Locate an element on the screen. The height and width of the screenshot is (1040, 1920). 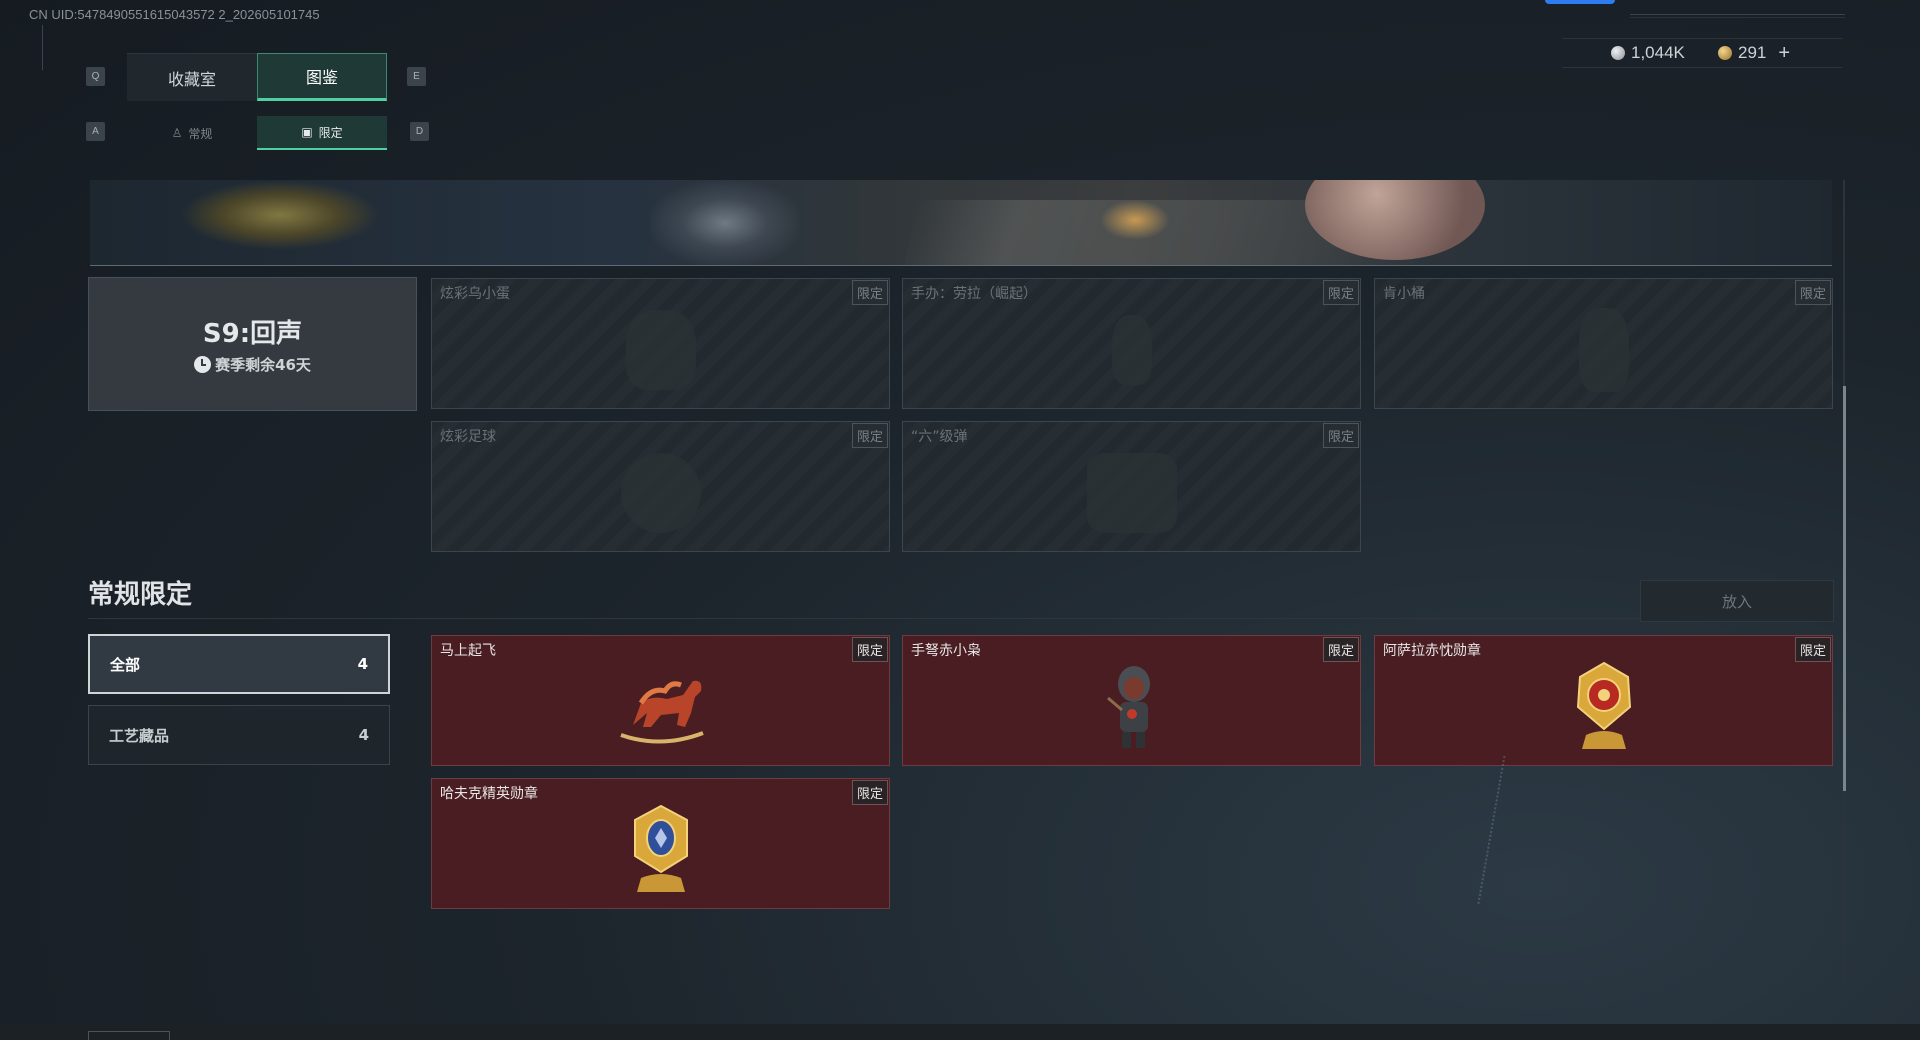
season-item-card: 肯小桶 限定 is located at coordinates (1603, 343).